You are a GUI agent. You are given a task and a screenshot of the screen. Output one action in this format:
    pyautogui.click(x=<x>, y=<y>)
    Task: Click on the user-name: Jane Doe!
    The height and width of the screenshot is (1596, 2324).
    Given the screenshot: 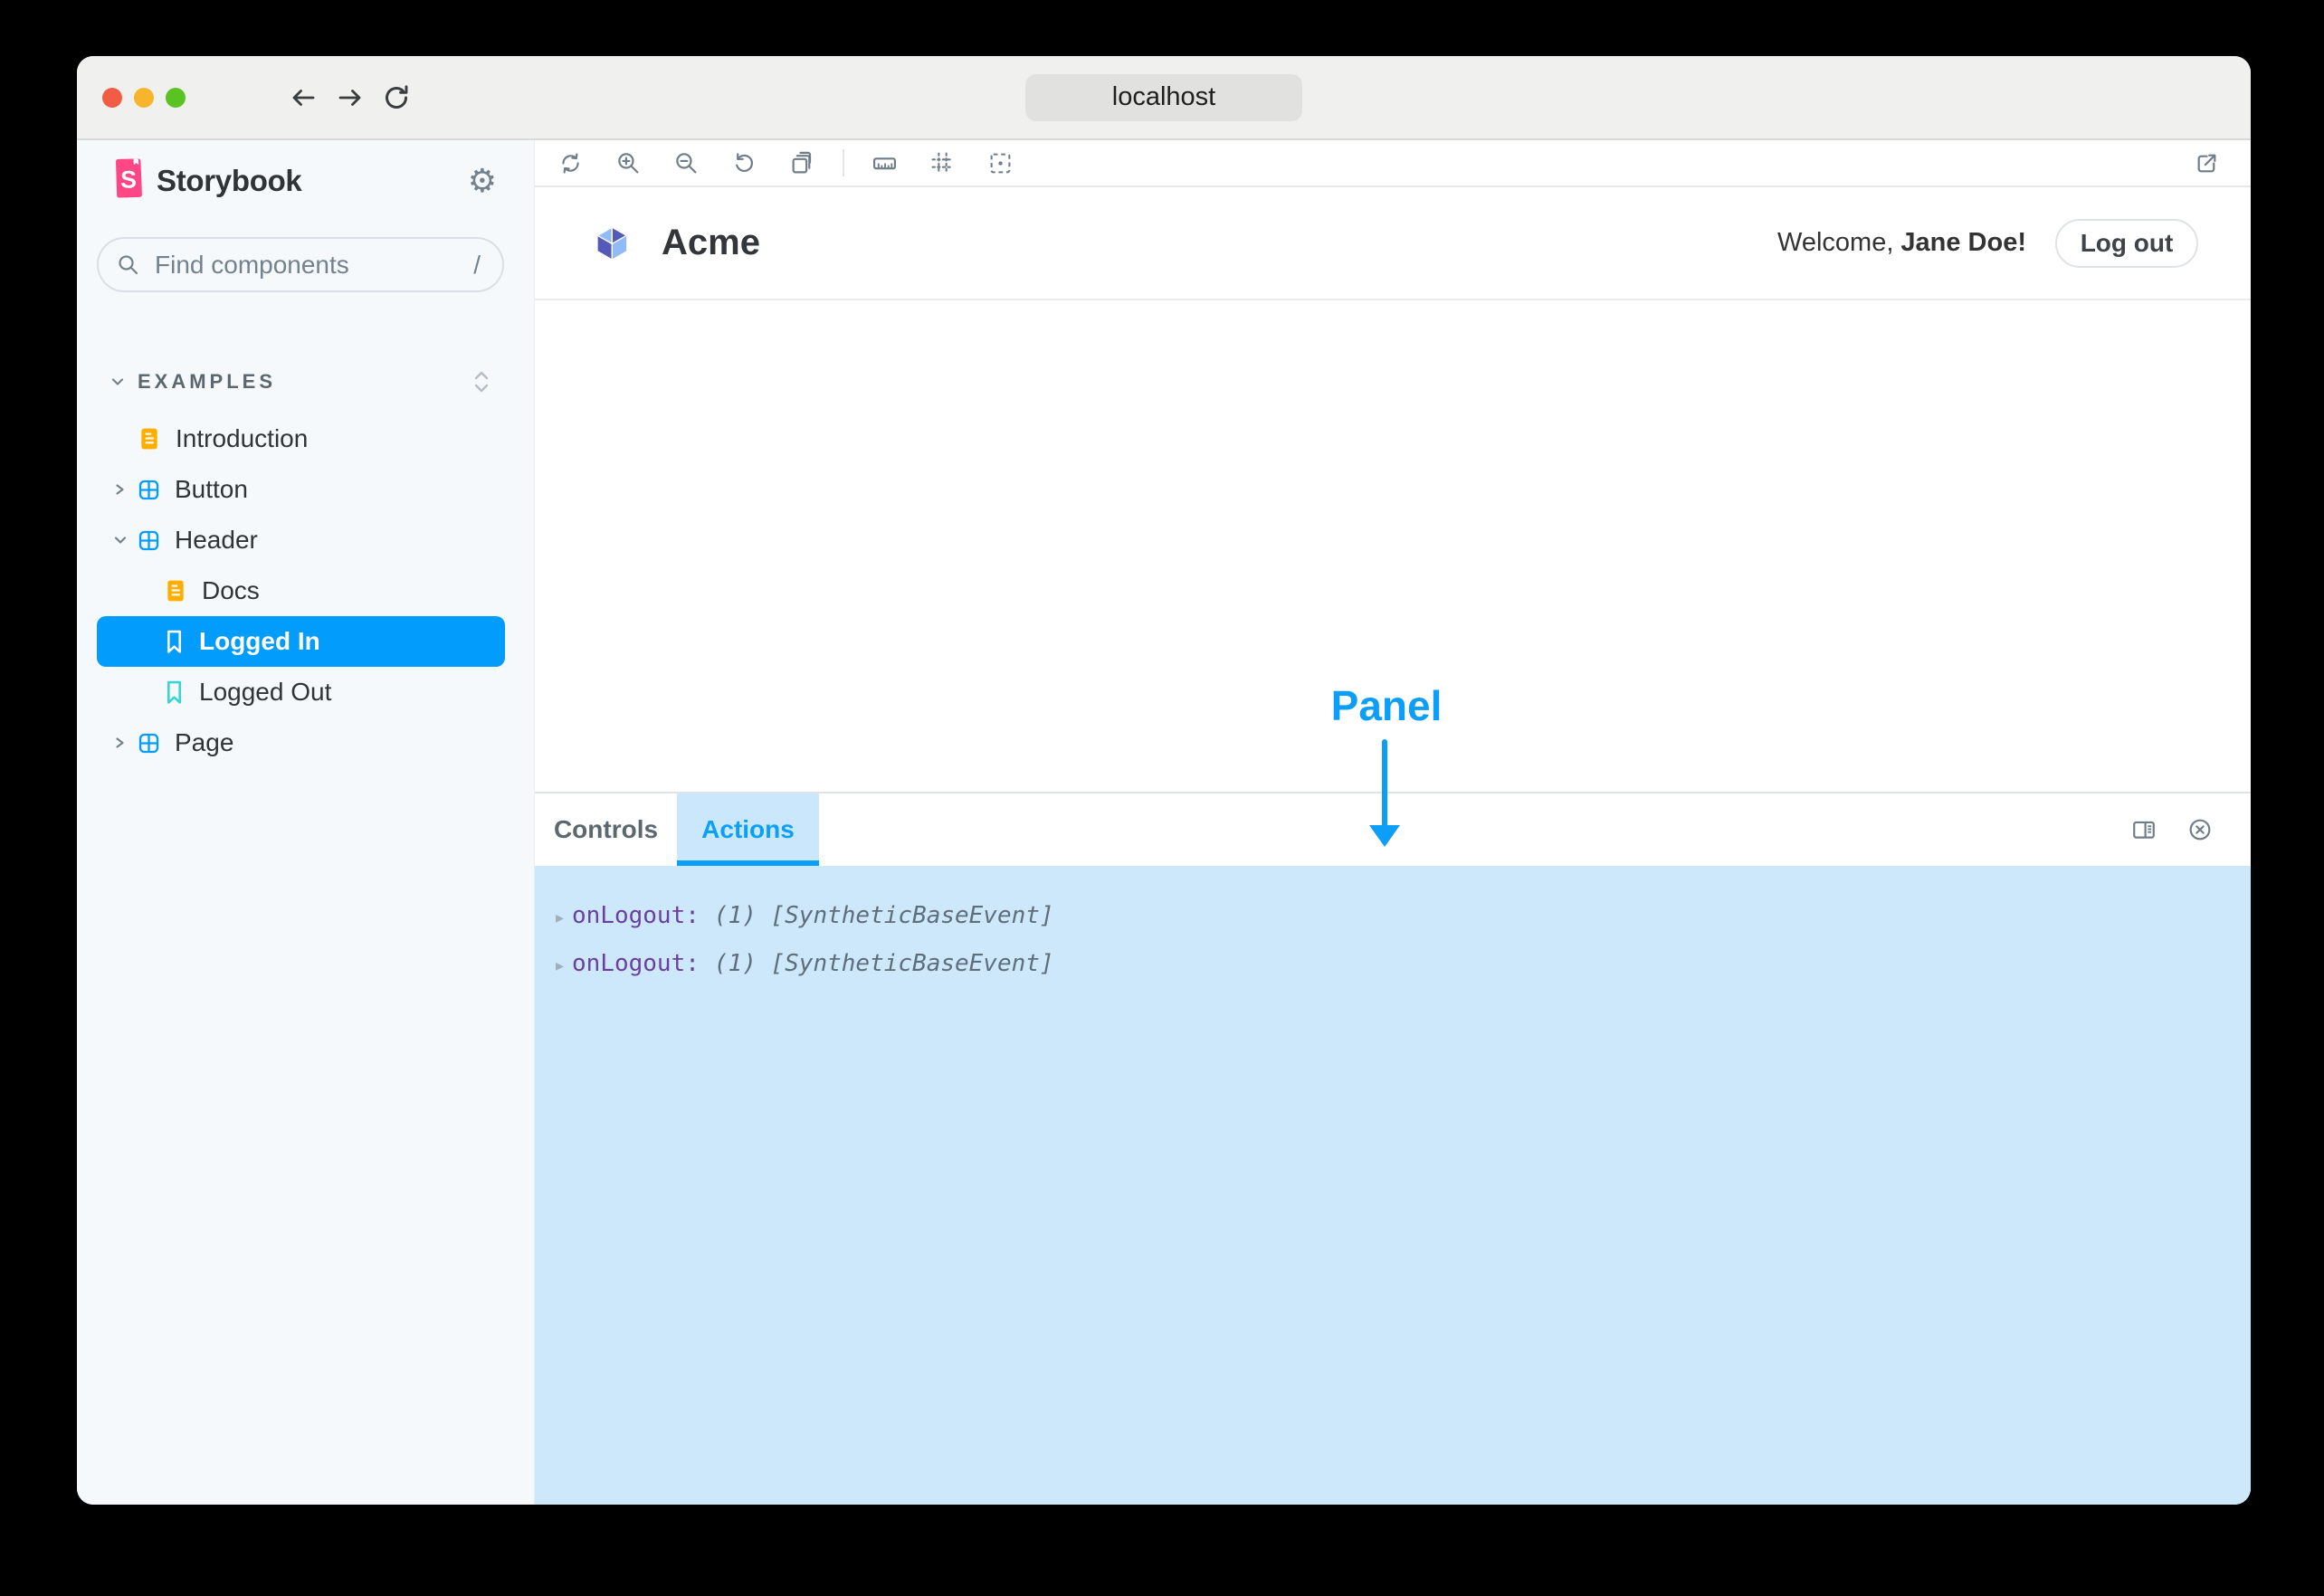 What is the action you would take?
    pyautogui.click(x=1963, y=243)
    